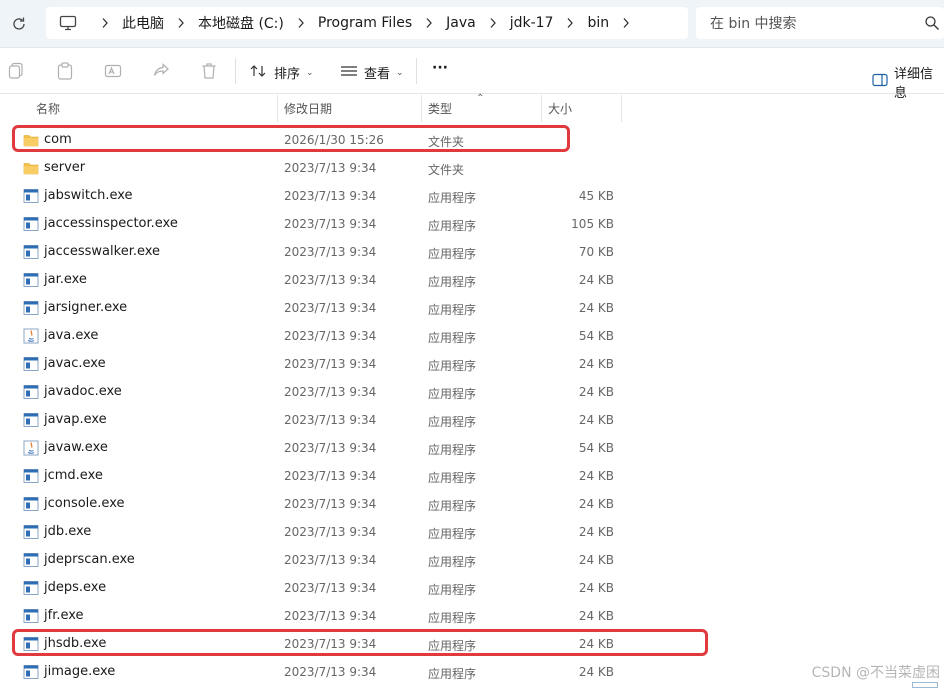 The width and height of the screenshot is (944, 688). What do you see at coordinates (209, 71) in the screenshot?
I see `delete-icon` at bounding box center [209, 71].